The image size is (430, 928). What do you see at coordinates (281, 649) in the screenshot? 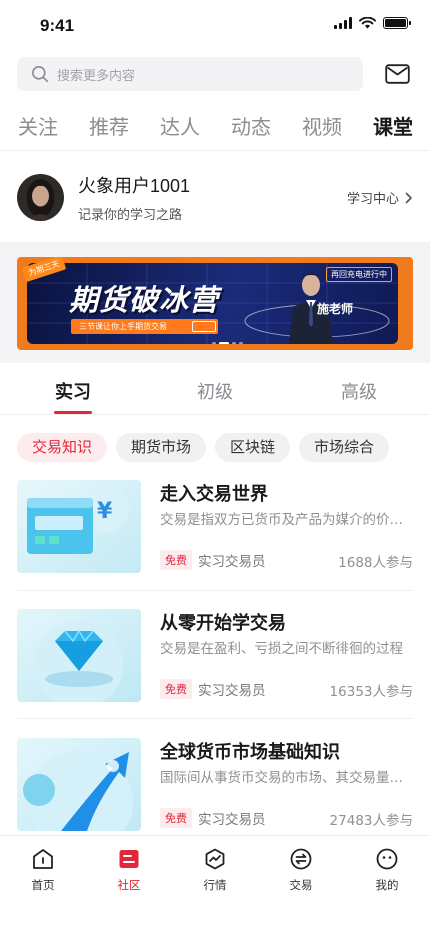
I see `course-description: 交易是在盈利、亏损之间不断徘徊的过程` at bounding box center [281, 649].